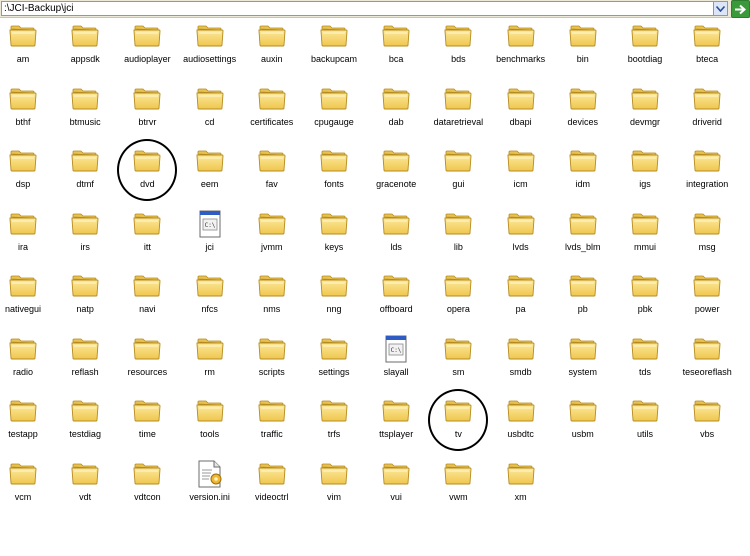  What do you see at coordinates (22, 371) in the screenshot?
I see `file-label: radio` at bounding box center [22, 371].